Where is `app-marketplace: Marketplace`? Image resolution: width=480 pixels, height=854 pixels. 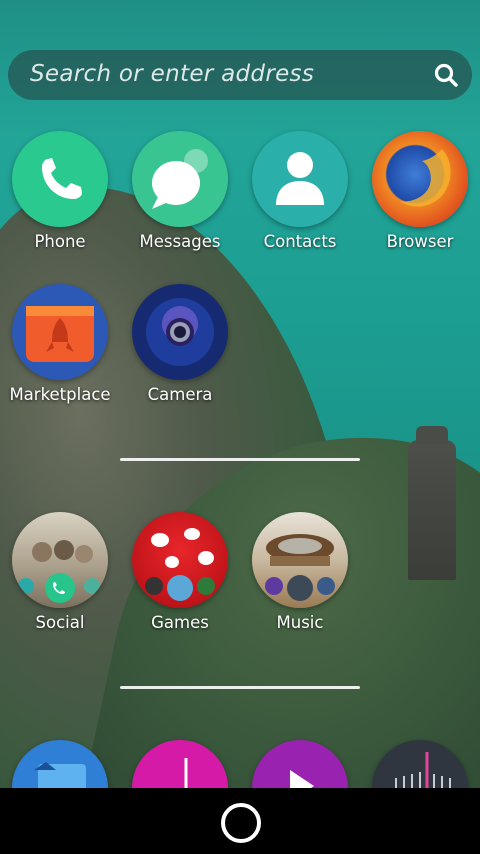
app-marketplace: Marketplace is located at coordinates (60, 344).